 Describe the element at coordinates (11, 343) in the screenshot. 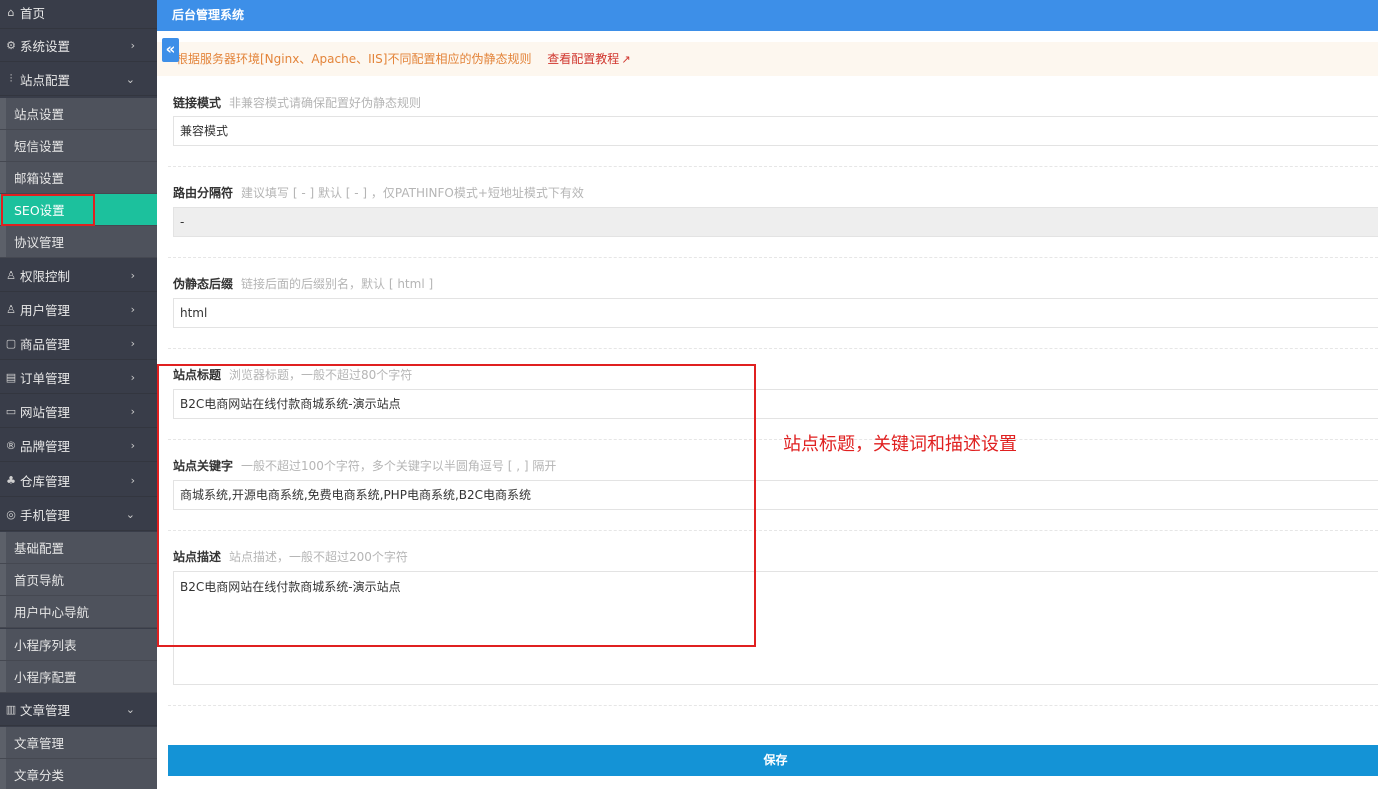

I see `bag-icon: ▢` at that location.